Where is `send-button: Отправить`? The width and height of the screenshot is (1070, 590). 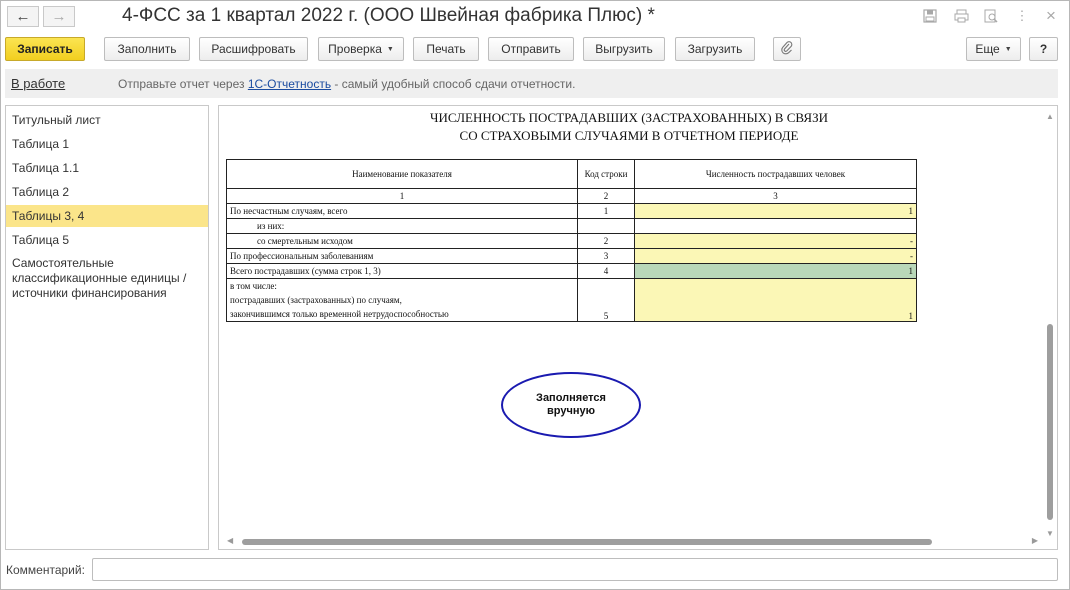 send-button: Отправить is located at coordinates (531, 49).